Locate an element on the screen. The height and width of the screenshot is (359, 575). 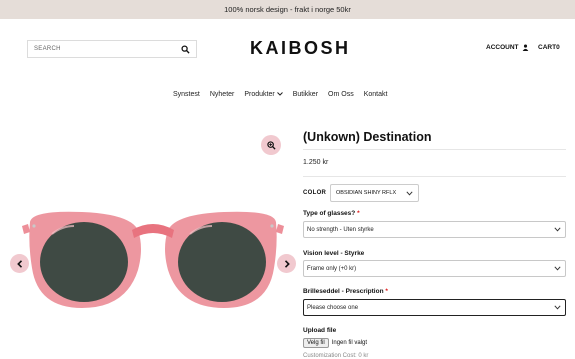
chevron-right-icon is located at coordinates (287, 263).